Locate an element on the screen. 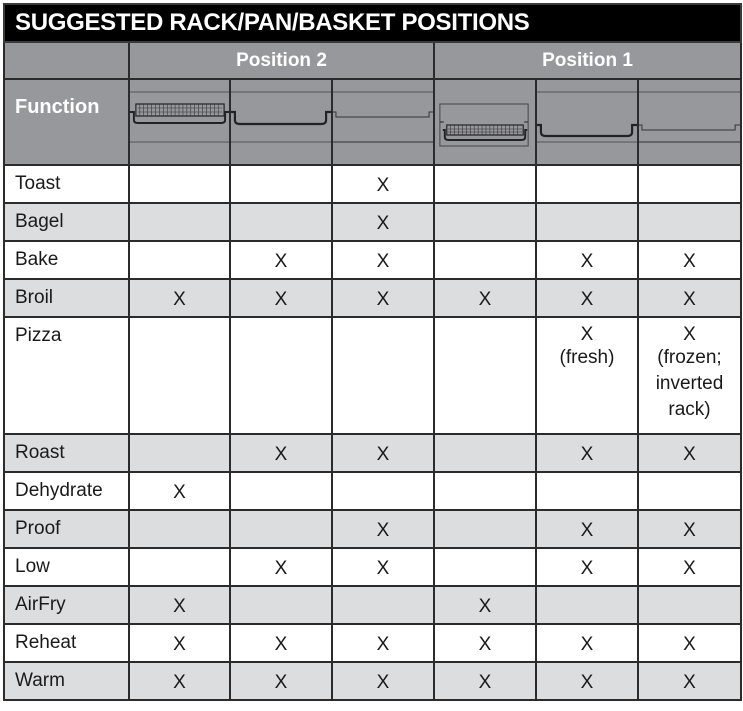  cell-note: (frozen; inverted rack) is located at coordinates (689, 383).